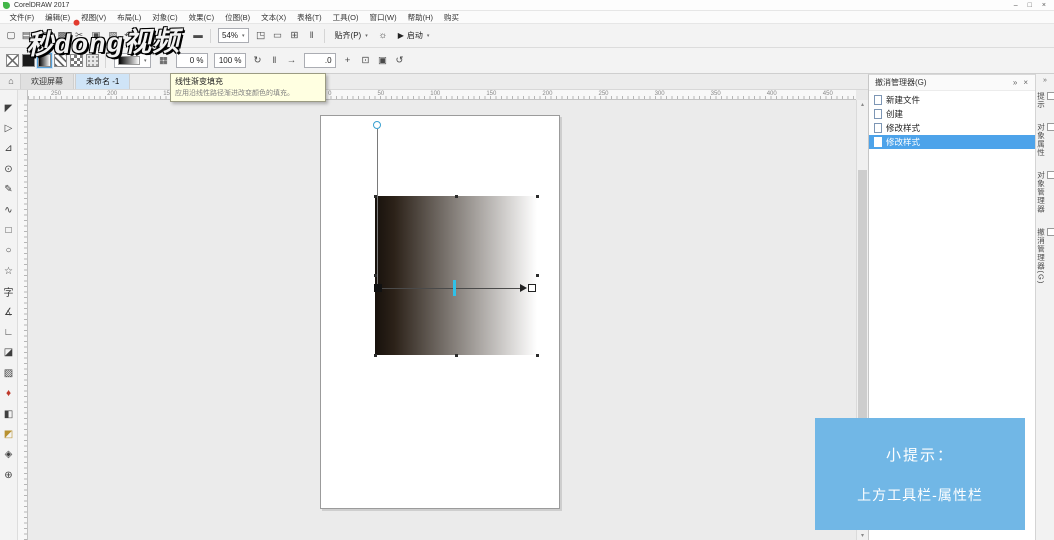 This screenshot has height=540, width=1054. Describe the element at coordinates (378, 288) in the screenshot. I see `gradient-start-node` at that location.